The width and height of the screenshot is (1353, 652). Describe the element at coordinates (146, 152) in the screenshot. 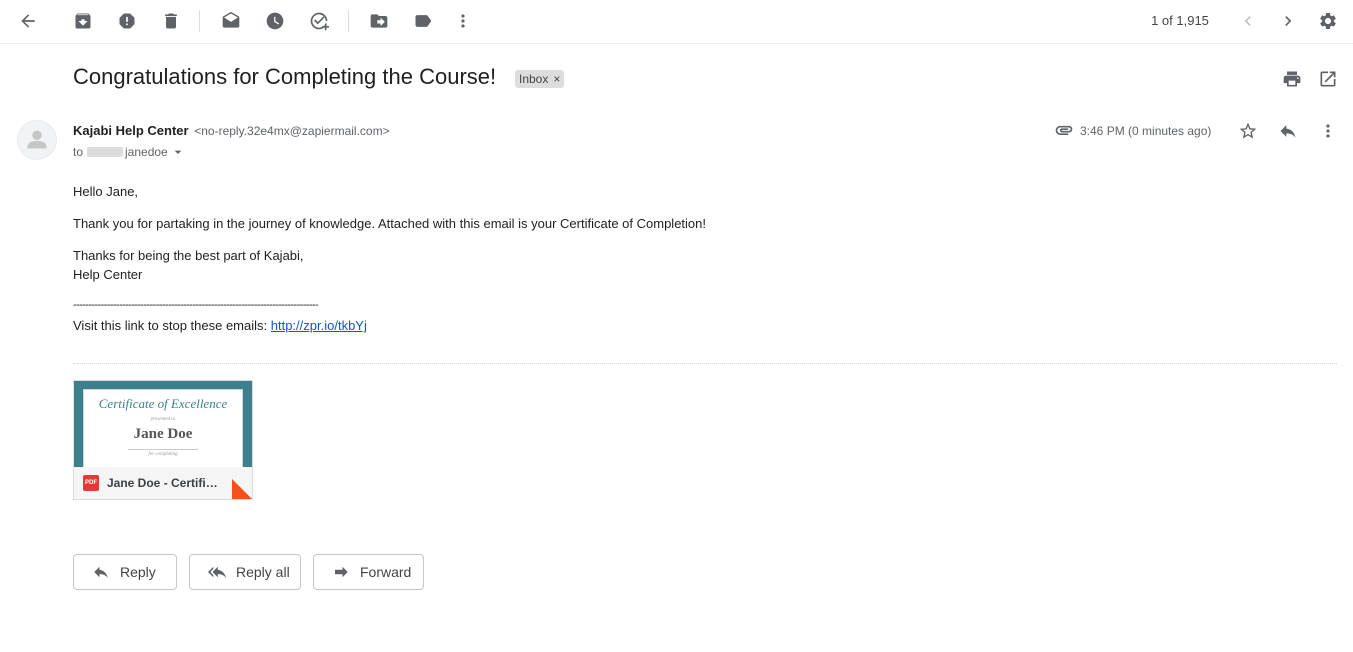

I see `recipient-name: janedoe` at that location.